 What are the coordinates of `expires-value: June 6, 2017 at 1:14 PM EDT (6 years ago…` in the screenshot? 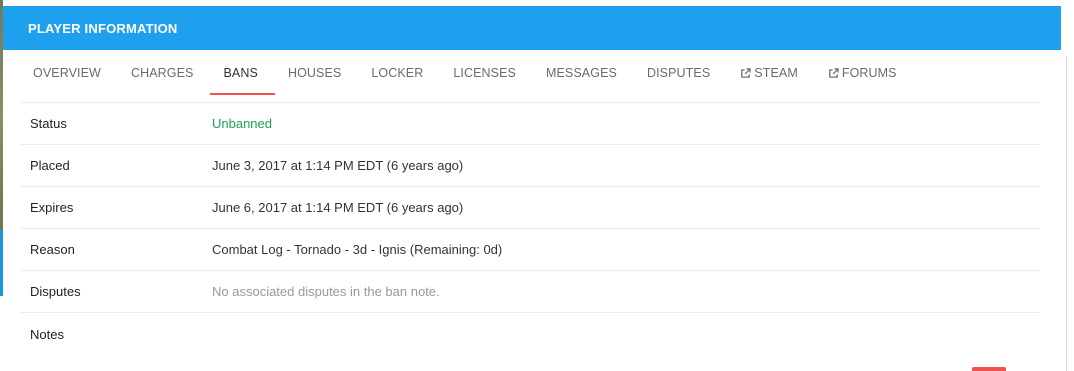 It's located at (338, 207).